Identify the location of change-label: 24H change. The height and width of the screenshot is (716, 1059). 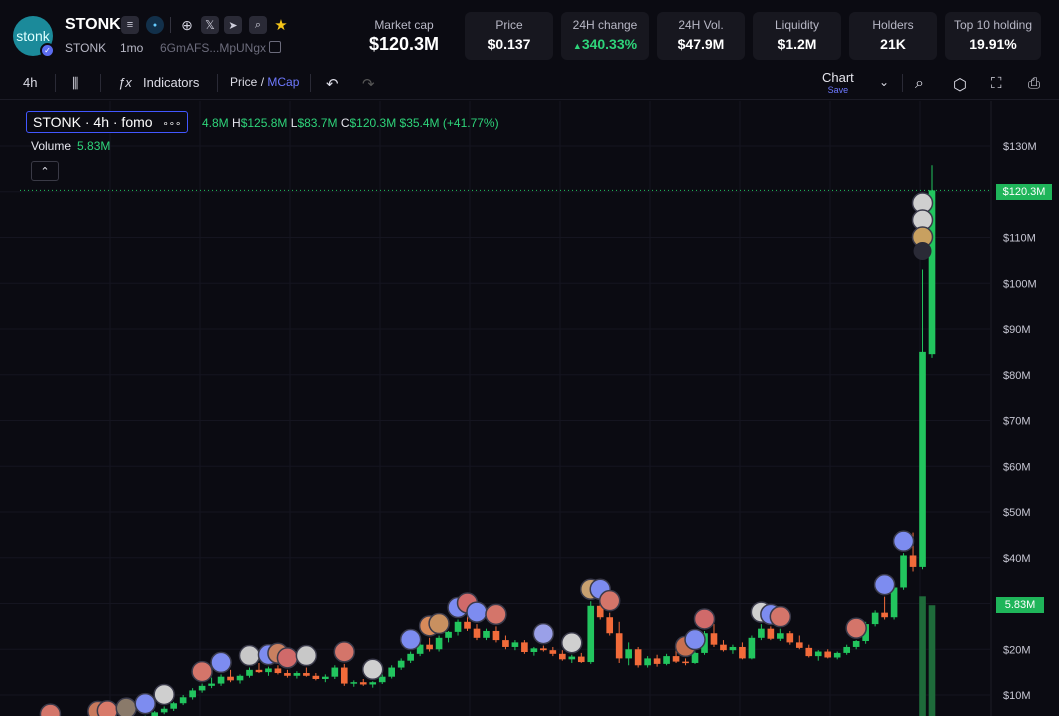
(605, 25).